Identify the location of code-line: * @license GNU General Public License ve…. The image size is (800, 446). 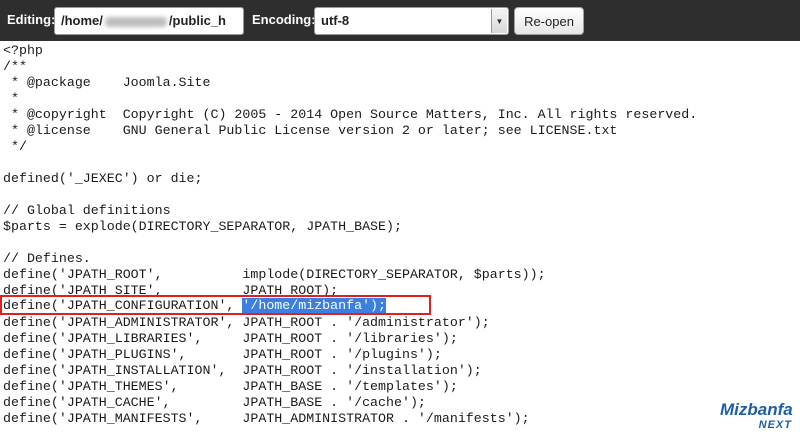
(310, 130).